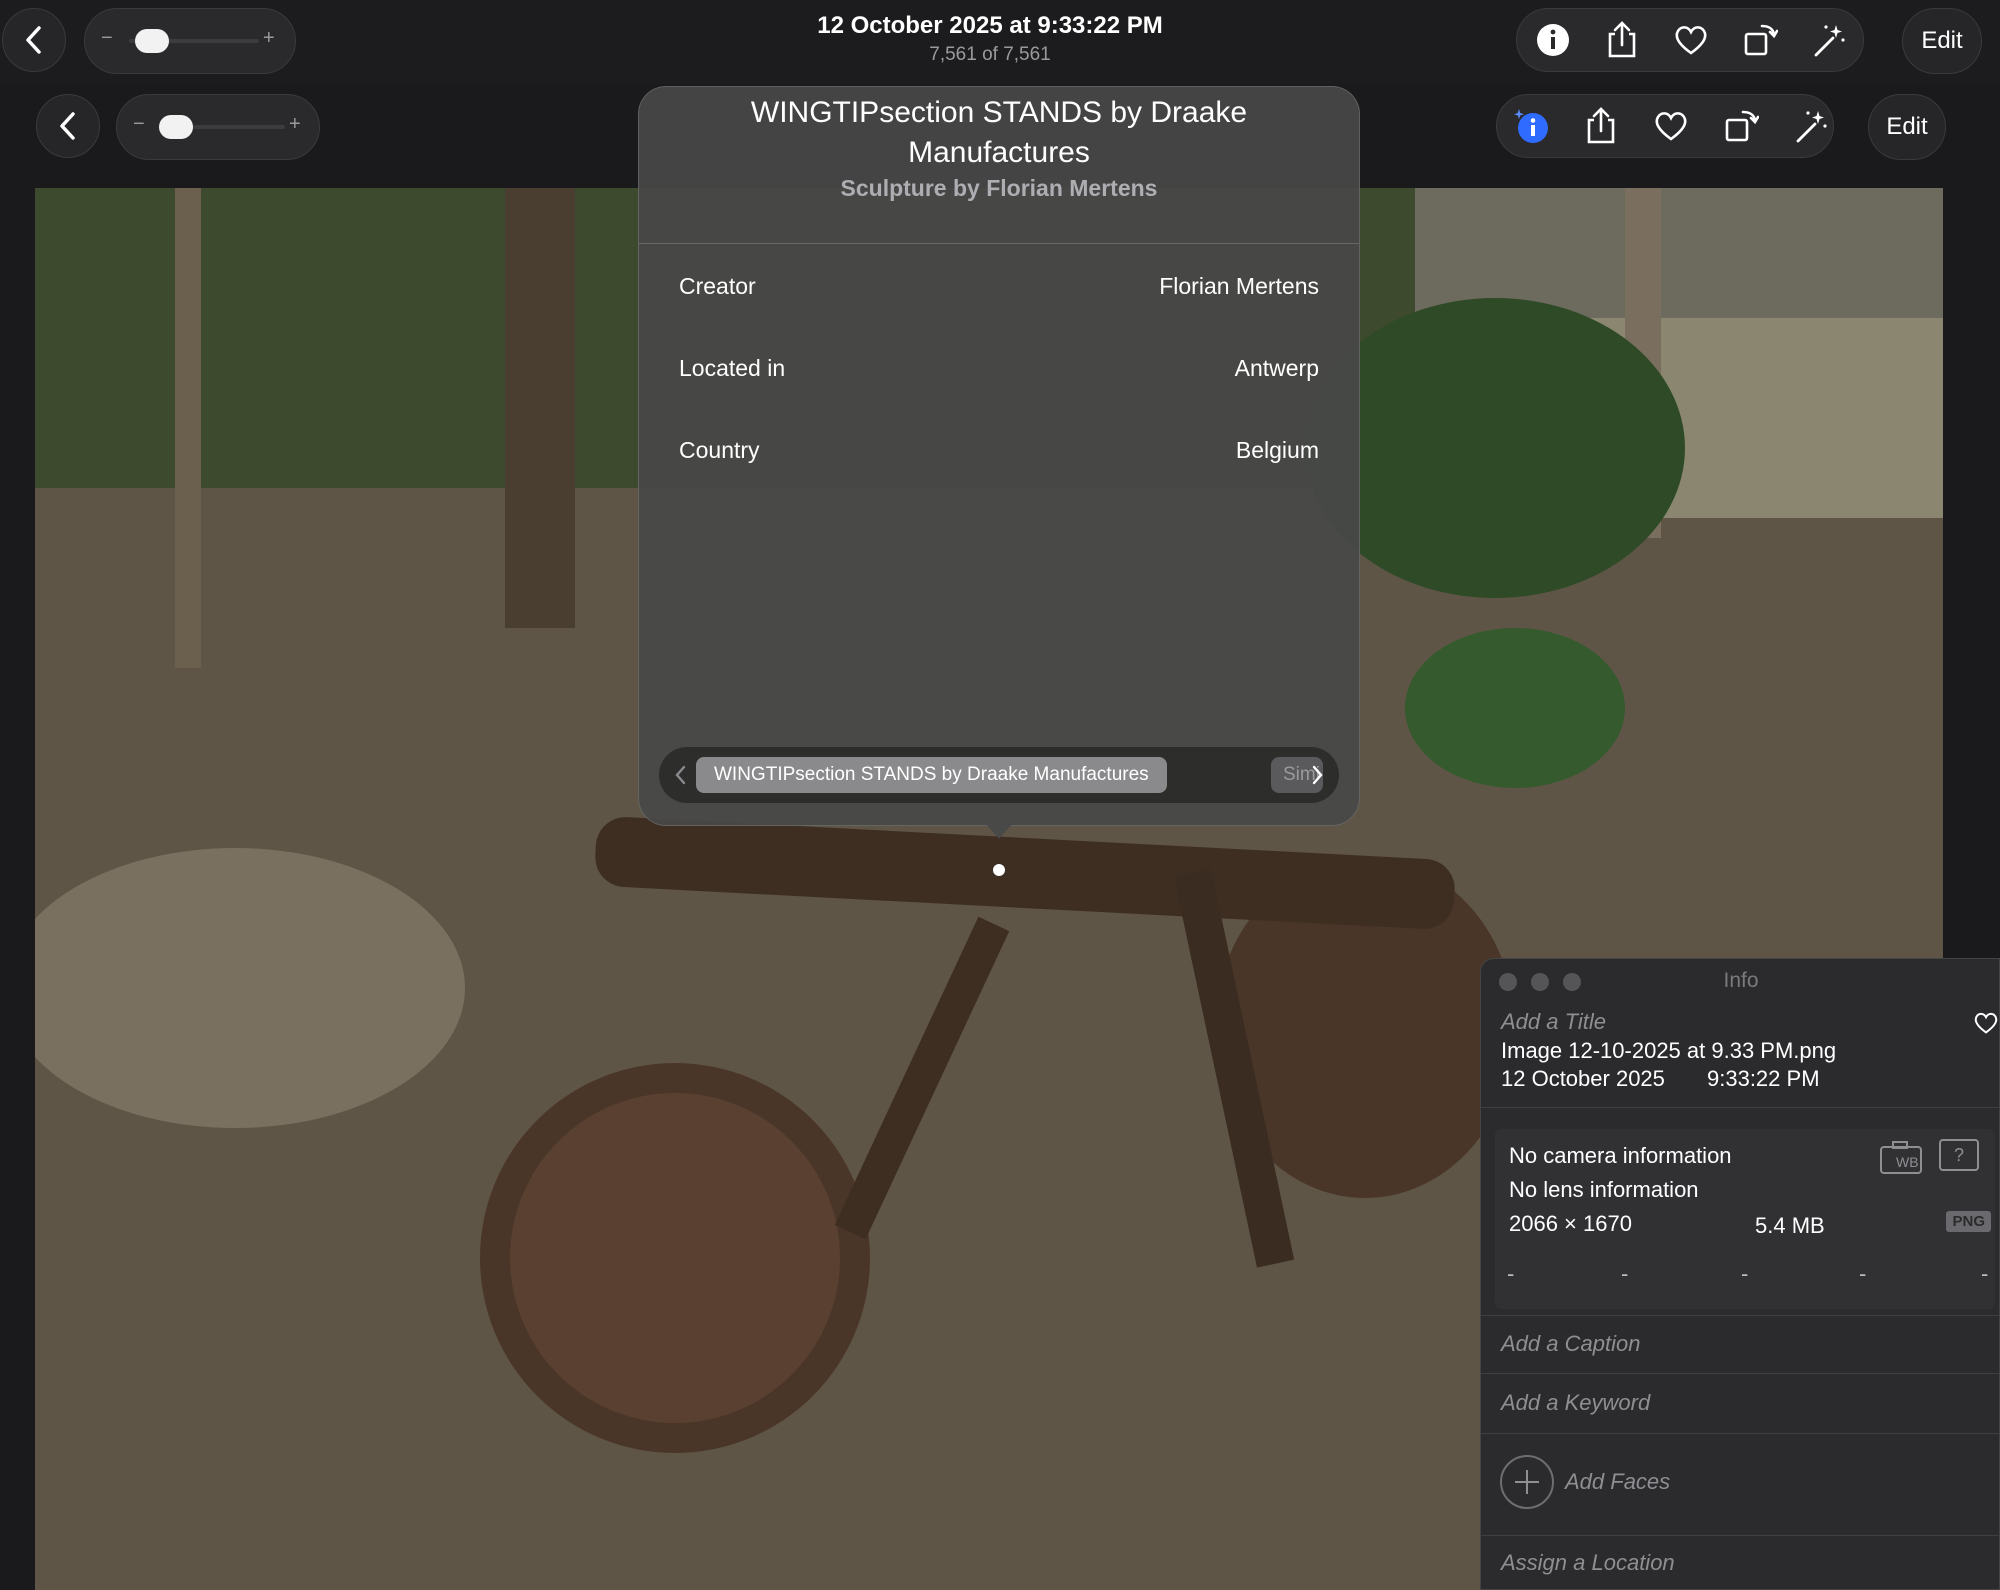 This screenshot has width=2000, height=1590. Describe the element at coordinates (1863, 1273) in the screenshot. I see `exif-aperture: -` at that location.